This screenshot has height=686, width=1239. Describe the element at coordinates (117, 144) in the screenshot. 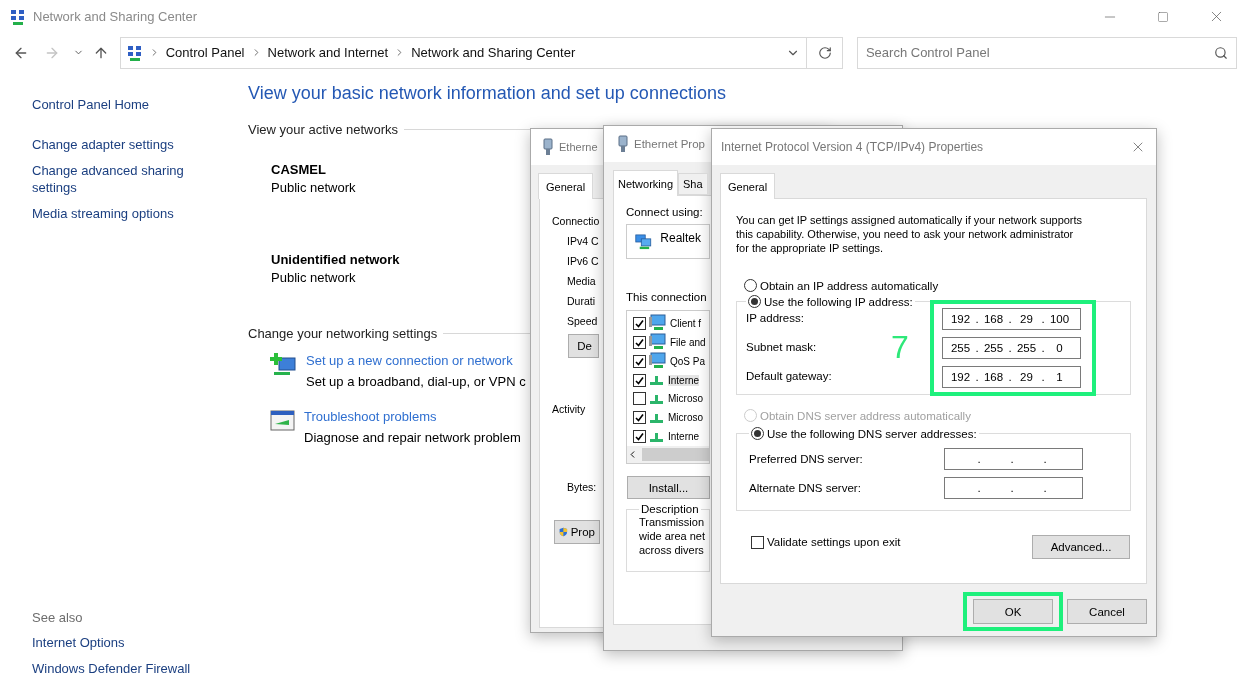

I see `sidebar-link: Change adapter settings` at that location.